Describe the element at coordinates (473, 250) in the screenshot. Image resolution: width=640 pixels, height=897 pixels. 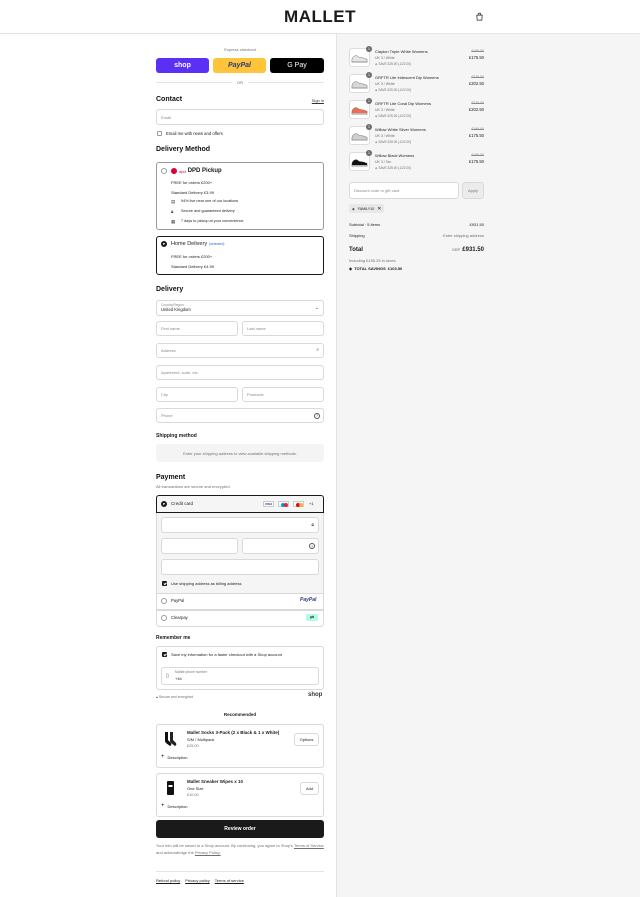
I see `total-value: £931.50` at that location.